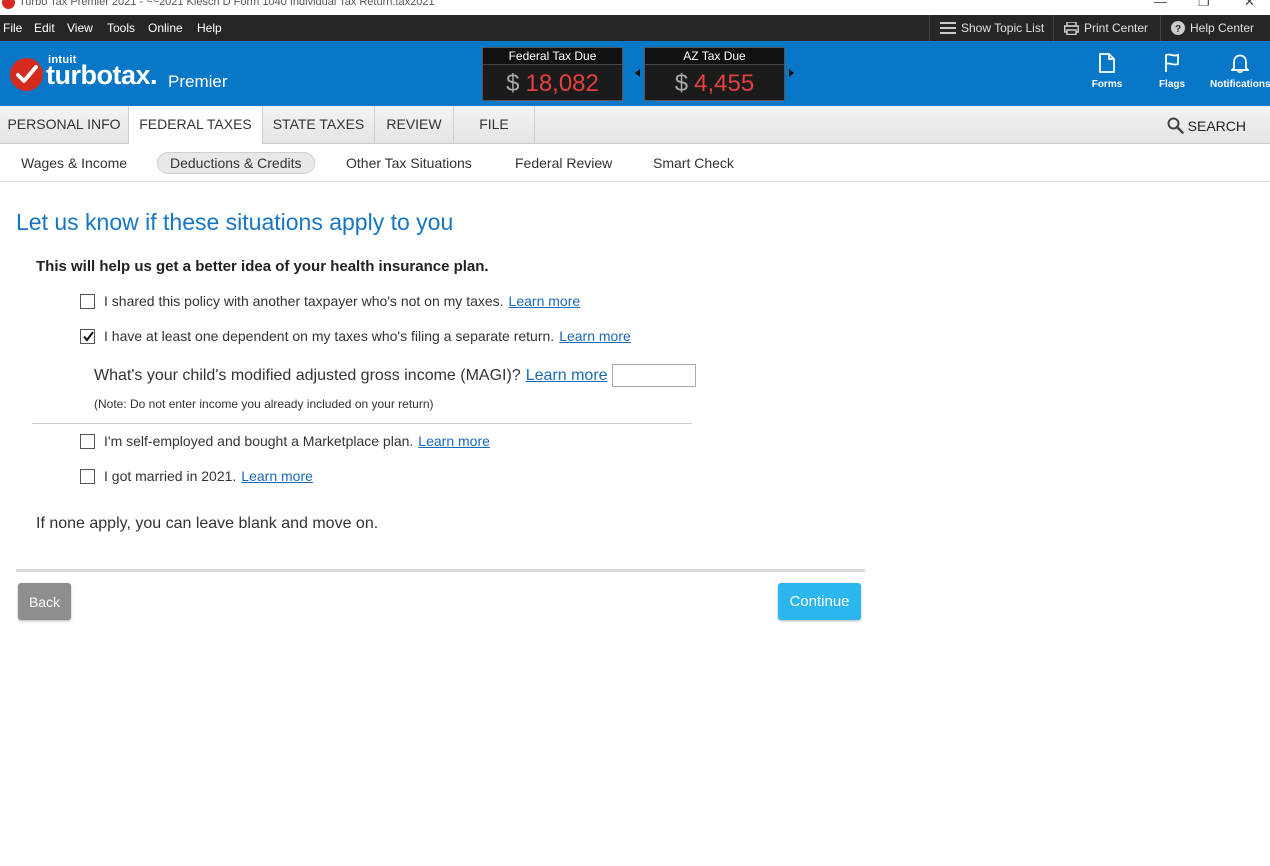 This screenshot has width=1270, height=866. I want to click on menu-online: Online, so click(165, 28).